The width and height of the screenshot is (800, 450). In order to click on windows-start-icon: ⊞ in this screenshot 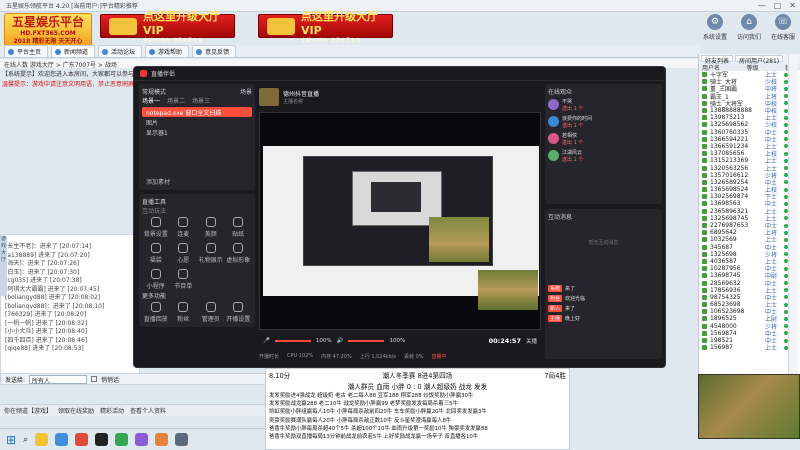, I will do `click(11, 440)`.